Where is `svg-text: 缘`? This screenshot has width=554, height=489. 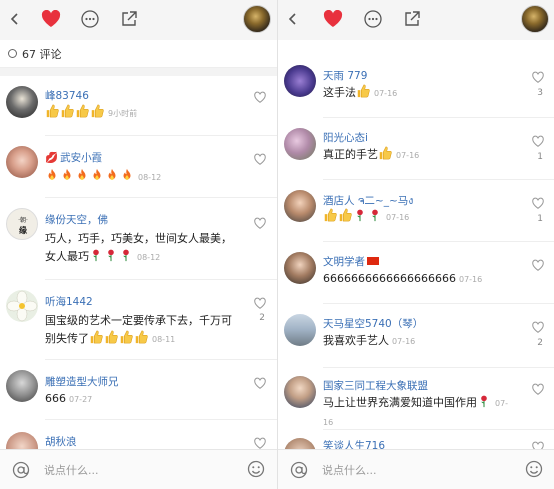
svg-text: 缘 is located at coordinates (23, 230).